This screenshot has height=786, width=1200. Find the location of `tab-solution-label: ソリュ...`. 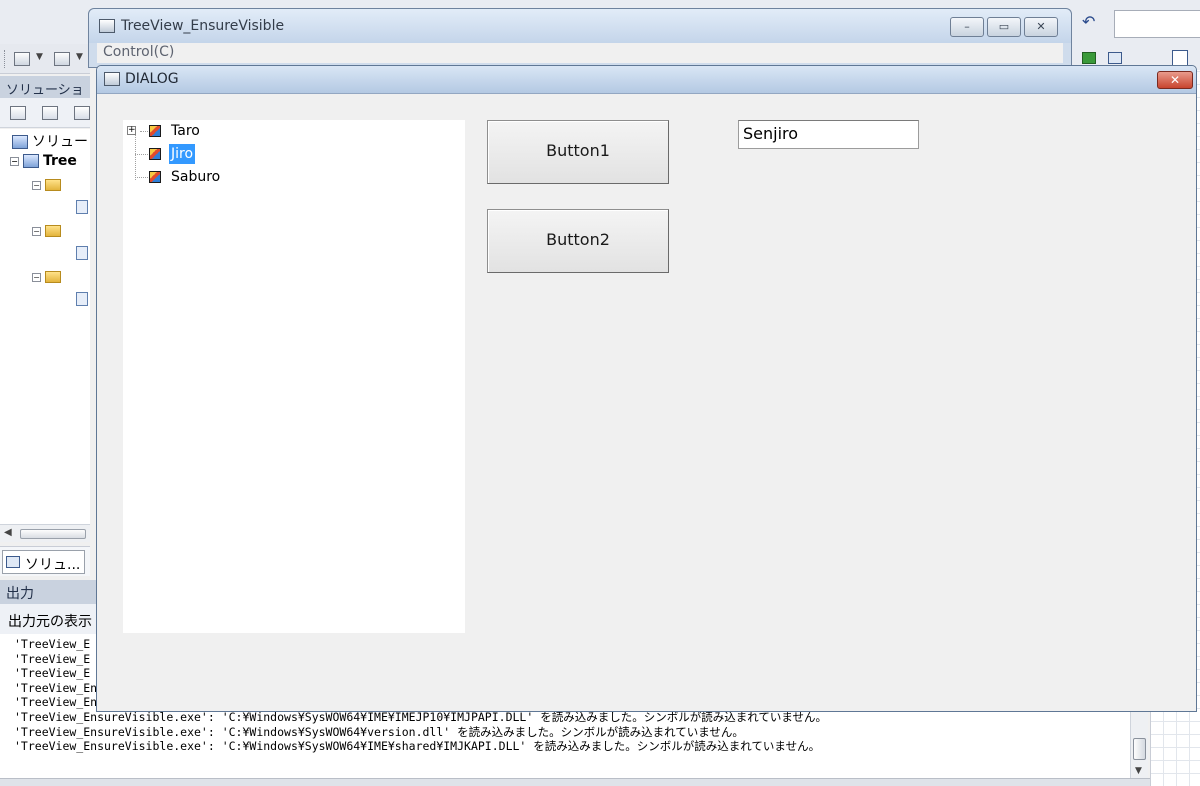

tab-solution-label: ソリュ... is located at coordinates (53, 565).